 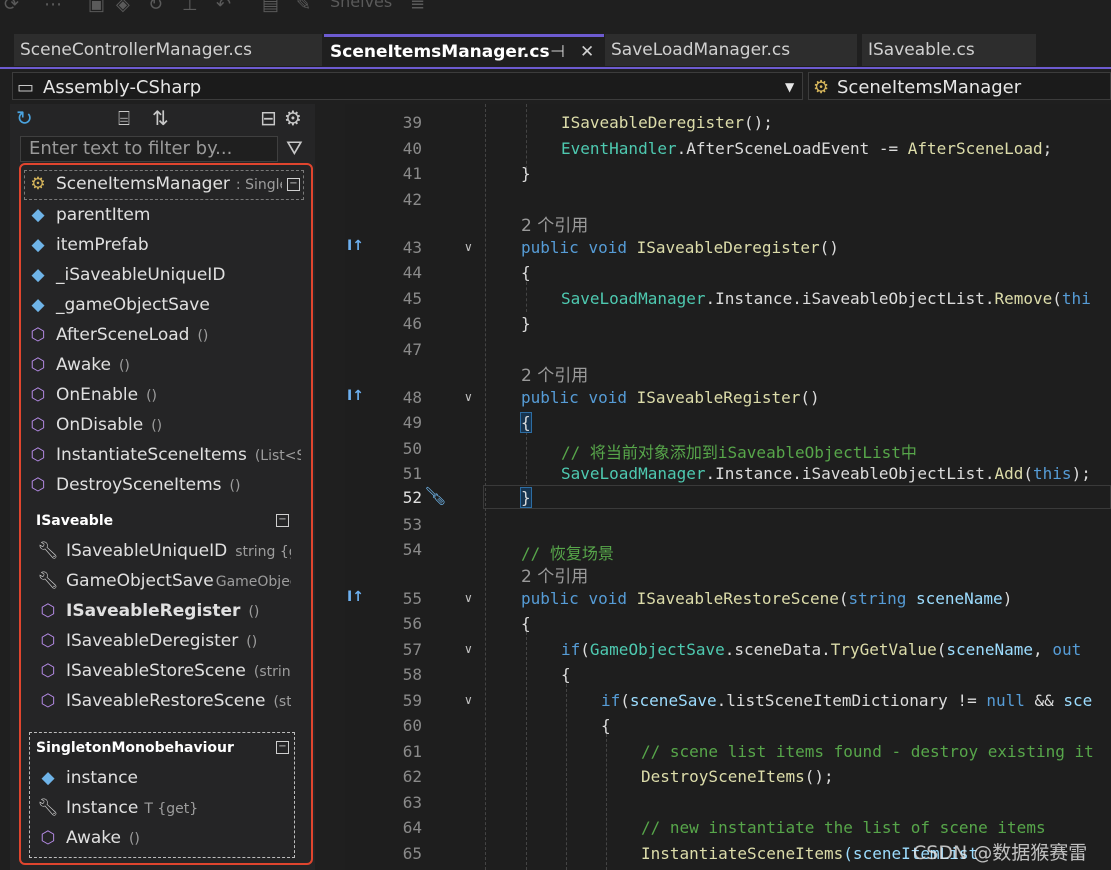 What do you see at coordinates (163, 215) in the screenshot?
I see `member-parentitem: ◆ parentItem` at bounding box center [163, 215].